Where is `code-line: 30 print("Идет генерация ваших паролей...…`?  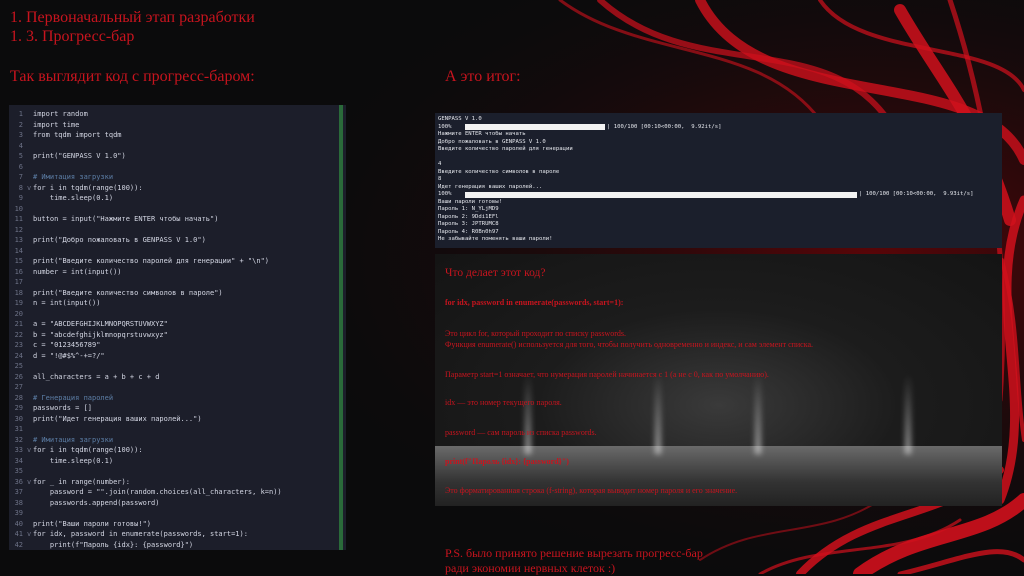 code-line: 30 print("Идет генерация ваших паролей...… is located at coordinates (174, 419).